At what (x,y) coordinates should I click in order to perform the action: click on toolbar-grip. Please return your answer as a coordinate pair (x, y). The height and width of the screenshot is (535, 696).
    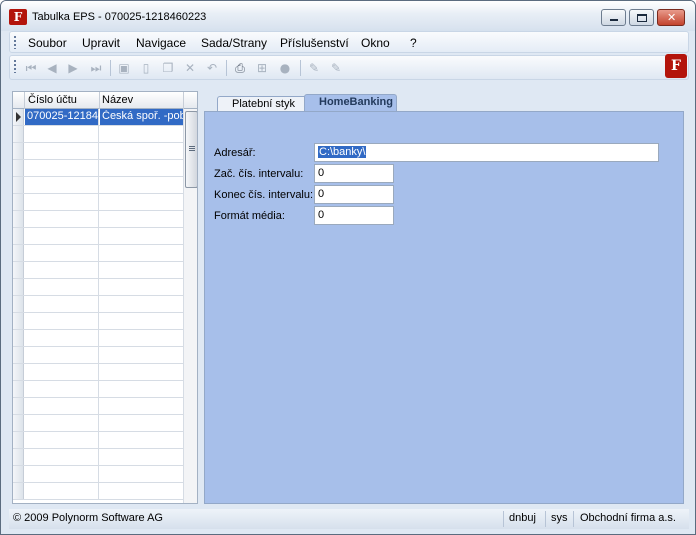
    Looking at the image, I should click on (15, 66).